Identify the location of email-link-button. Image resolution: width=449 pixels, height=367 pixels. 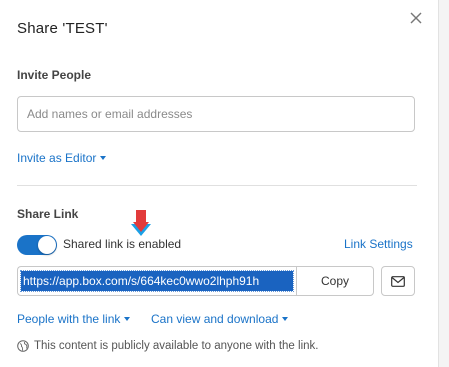
(398, 281).